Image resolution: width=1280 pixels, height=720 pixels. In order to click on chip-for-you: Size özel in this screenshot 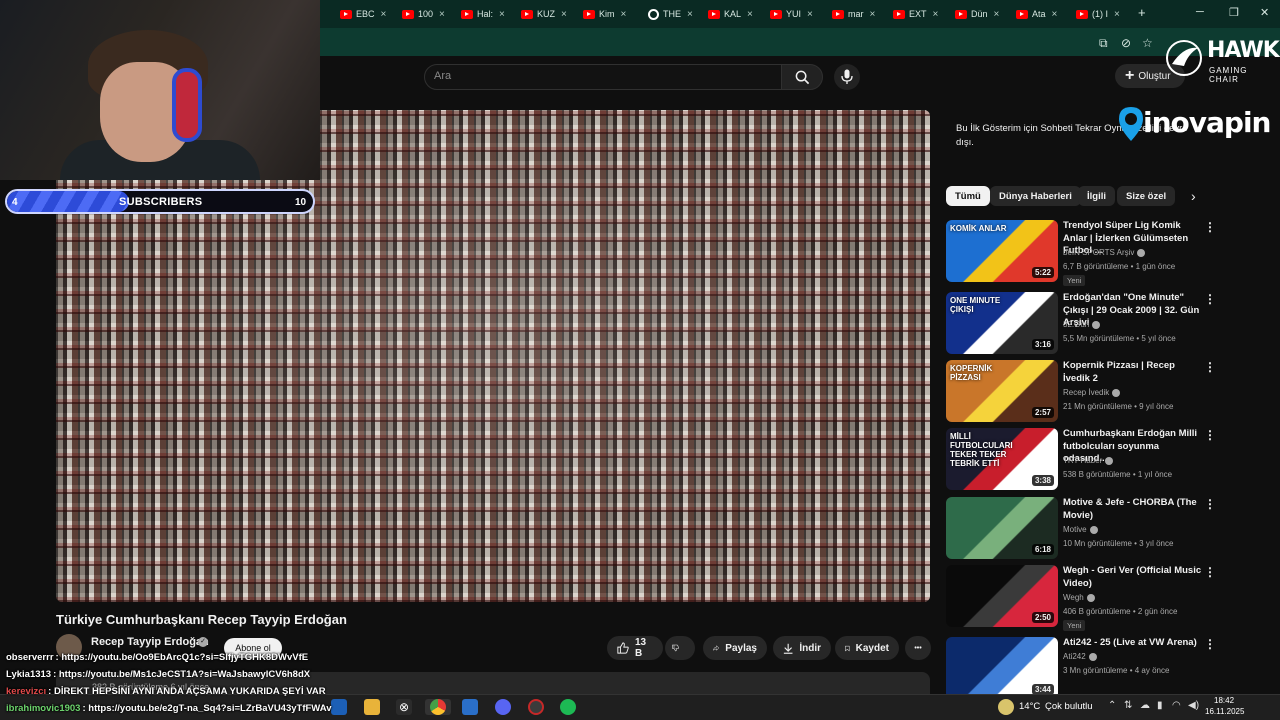, I will do `click(1146, 196)`.